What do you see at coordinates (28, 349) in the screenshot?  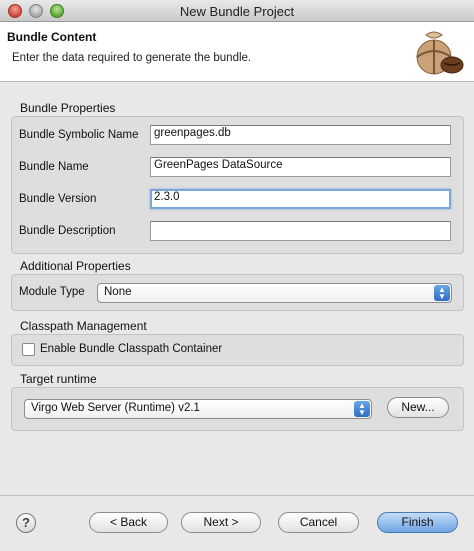 I see `enable-classpath-checkbox` at bounding box center [28, 349].